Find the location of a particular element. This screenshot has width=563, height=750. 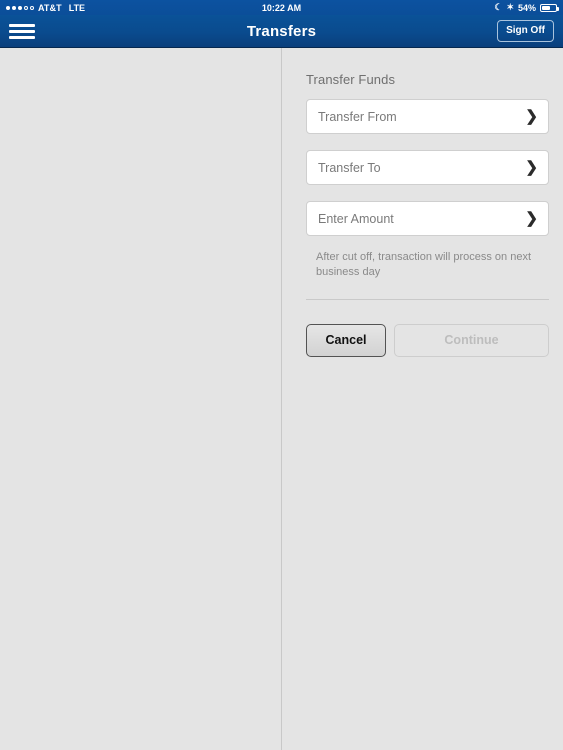

status-bar-left: AT&T LTE is located at coordinates (42, 8).